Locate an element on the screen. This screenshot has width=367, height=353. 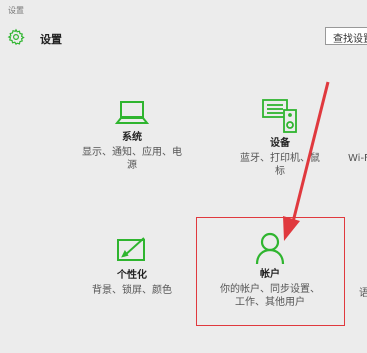
tile-label: 个性化 is located at coordinates (132, 275).